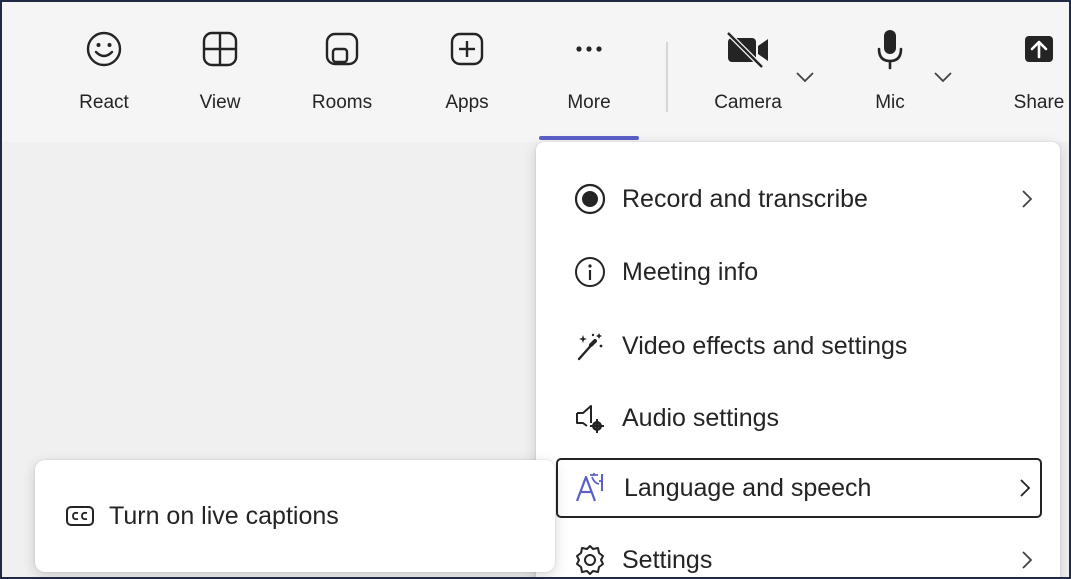 This screenshot has width=1071, height=579. Describe the element at coordinates (220, 49) in the screenshot. I see `grid-icon` at that location.